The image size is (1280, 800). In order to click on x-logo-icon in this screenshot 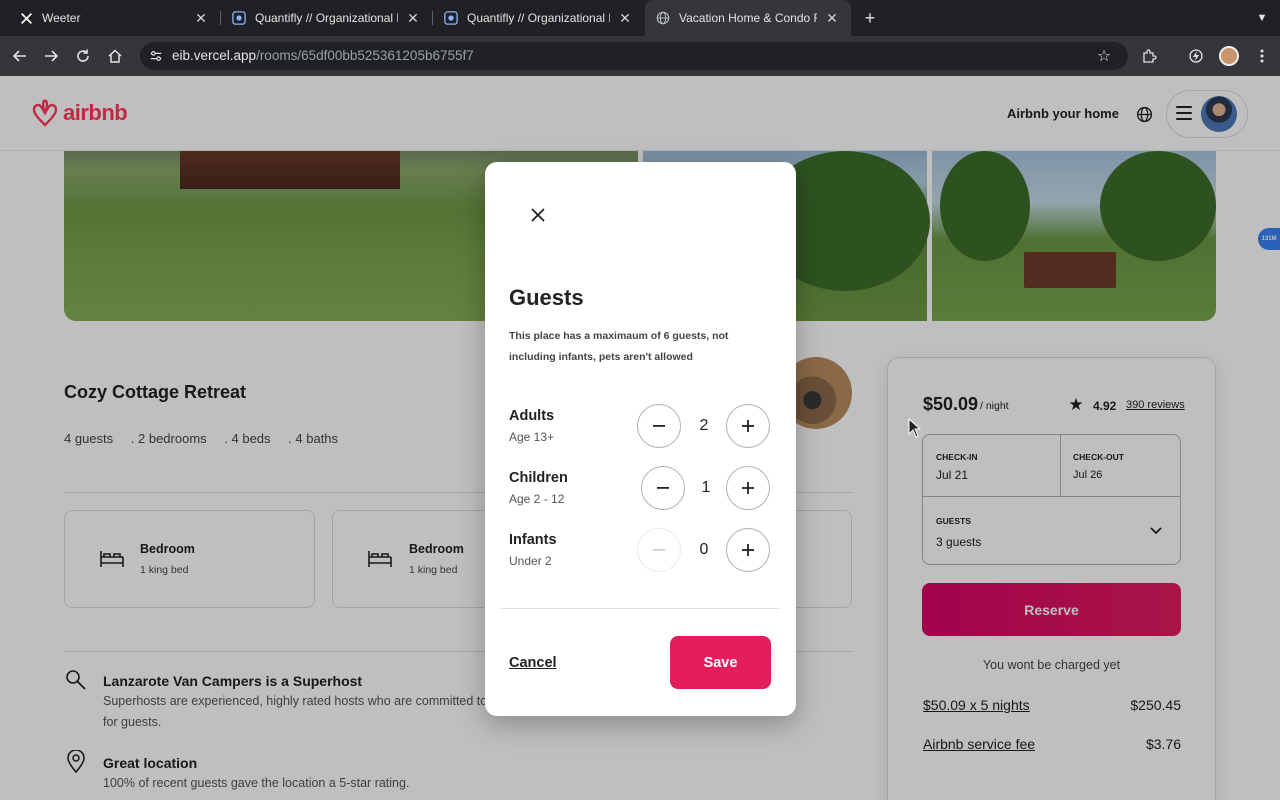, I will do `click(26, 18)`.